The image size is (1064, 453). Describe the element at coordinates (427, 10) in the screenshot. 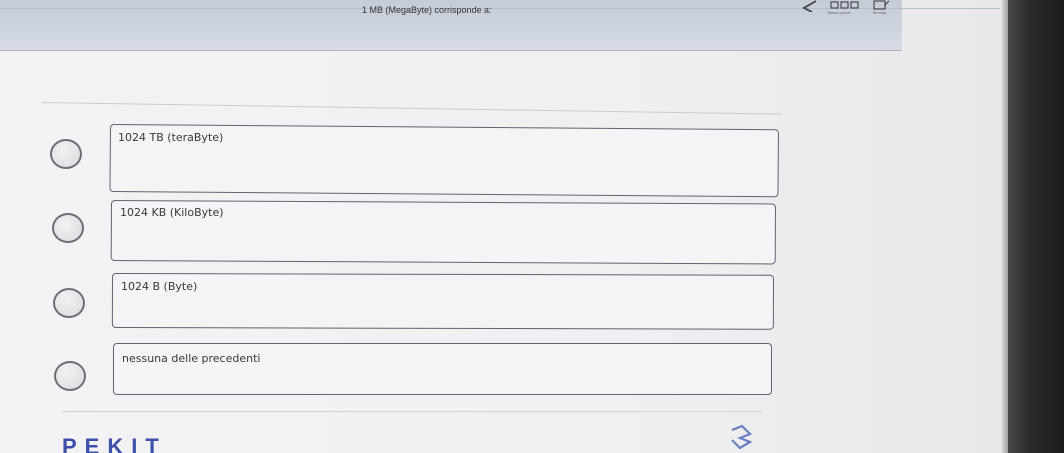

I see `question-text: 1 MB (MegaByte) corrisponde a:` at that location.